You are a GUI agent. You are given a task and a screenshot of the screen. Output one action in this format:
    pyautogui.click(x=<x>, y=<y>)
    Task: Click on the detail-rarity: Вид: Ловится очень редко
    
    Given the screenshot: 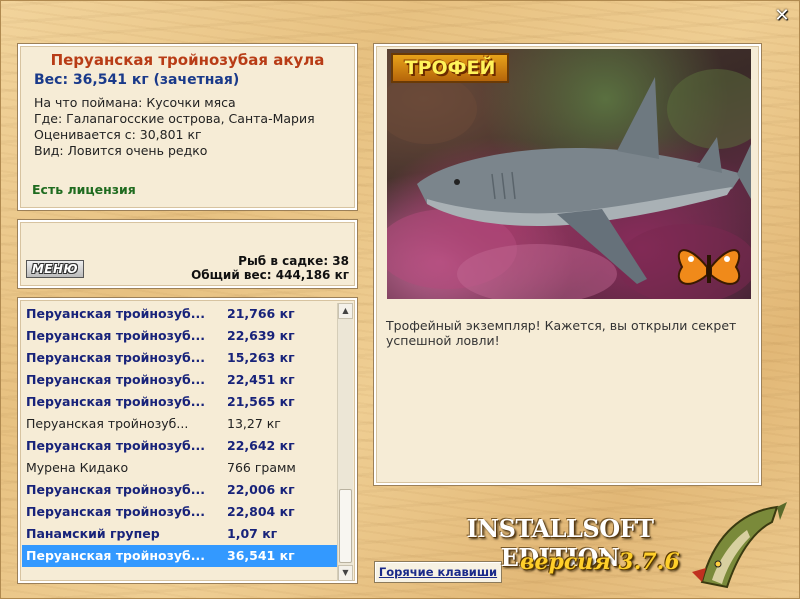 What is the action you would take?
    pyautogui.click(x=121, y=150)
    